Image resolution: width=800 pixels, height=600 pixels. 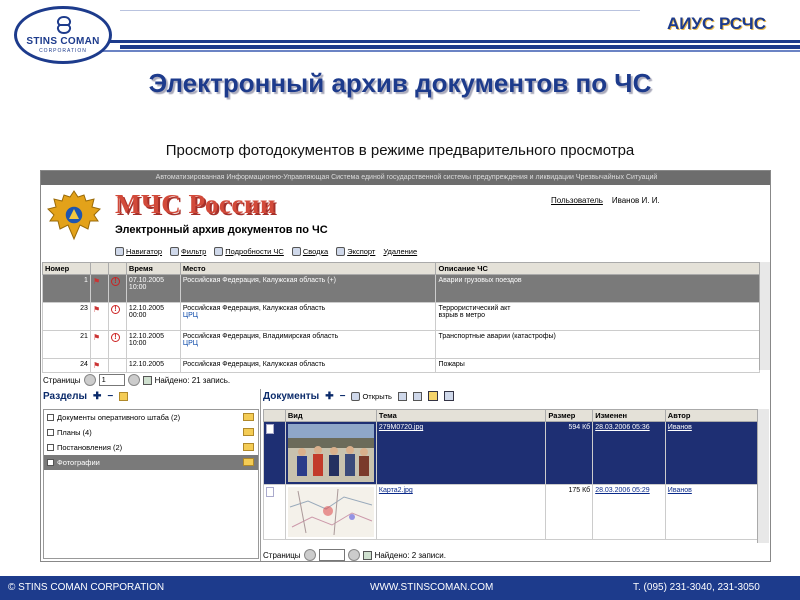 I want to click on tree-item: Фотографии, so click(x=151, y=462).